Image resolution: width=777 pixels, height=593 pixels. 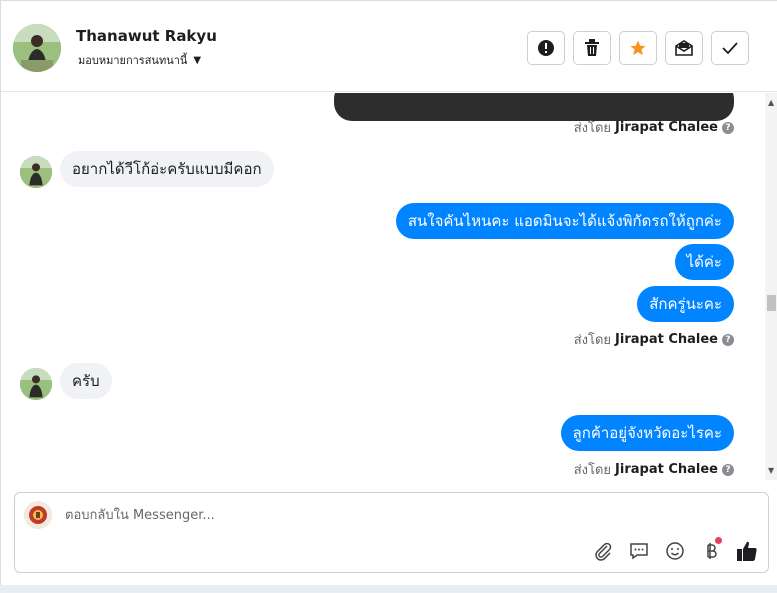 I want to click on like-icon, so click(x=747, y=551).